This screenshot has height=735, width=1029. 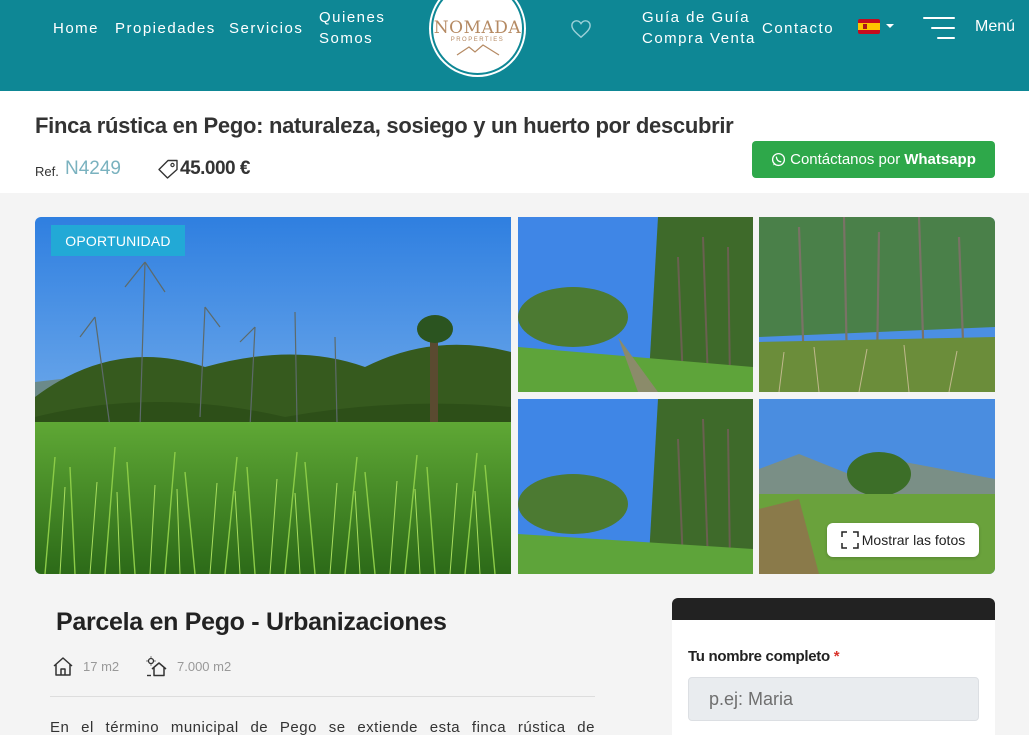 What do you see at coordinates (215, 168) in the screenshot?
I see `price: 45.000 €` at bounding box center [215, 168].